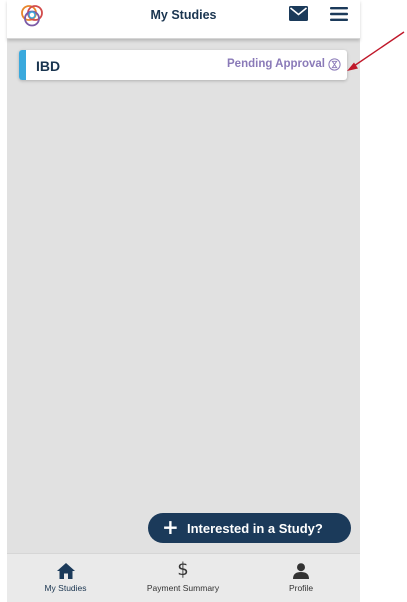 This screenshot has height=602, width=407. I want to click on study-status: Pending Approval, so click(276, 64).